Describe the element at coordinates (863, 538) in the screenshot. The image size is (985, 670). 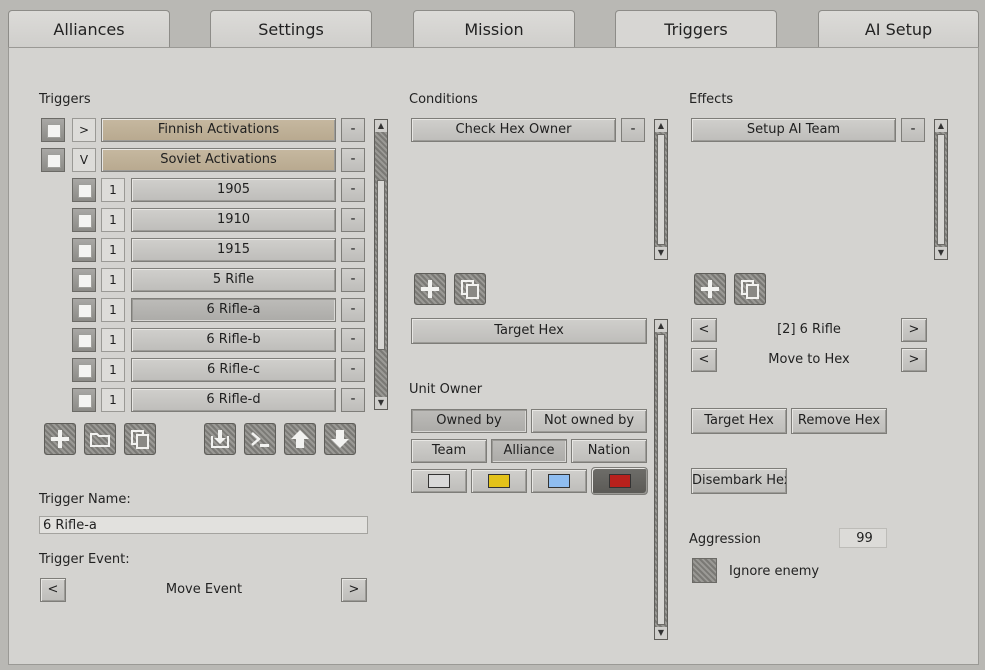
I see `aggression-input: 99` at that location.